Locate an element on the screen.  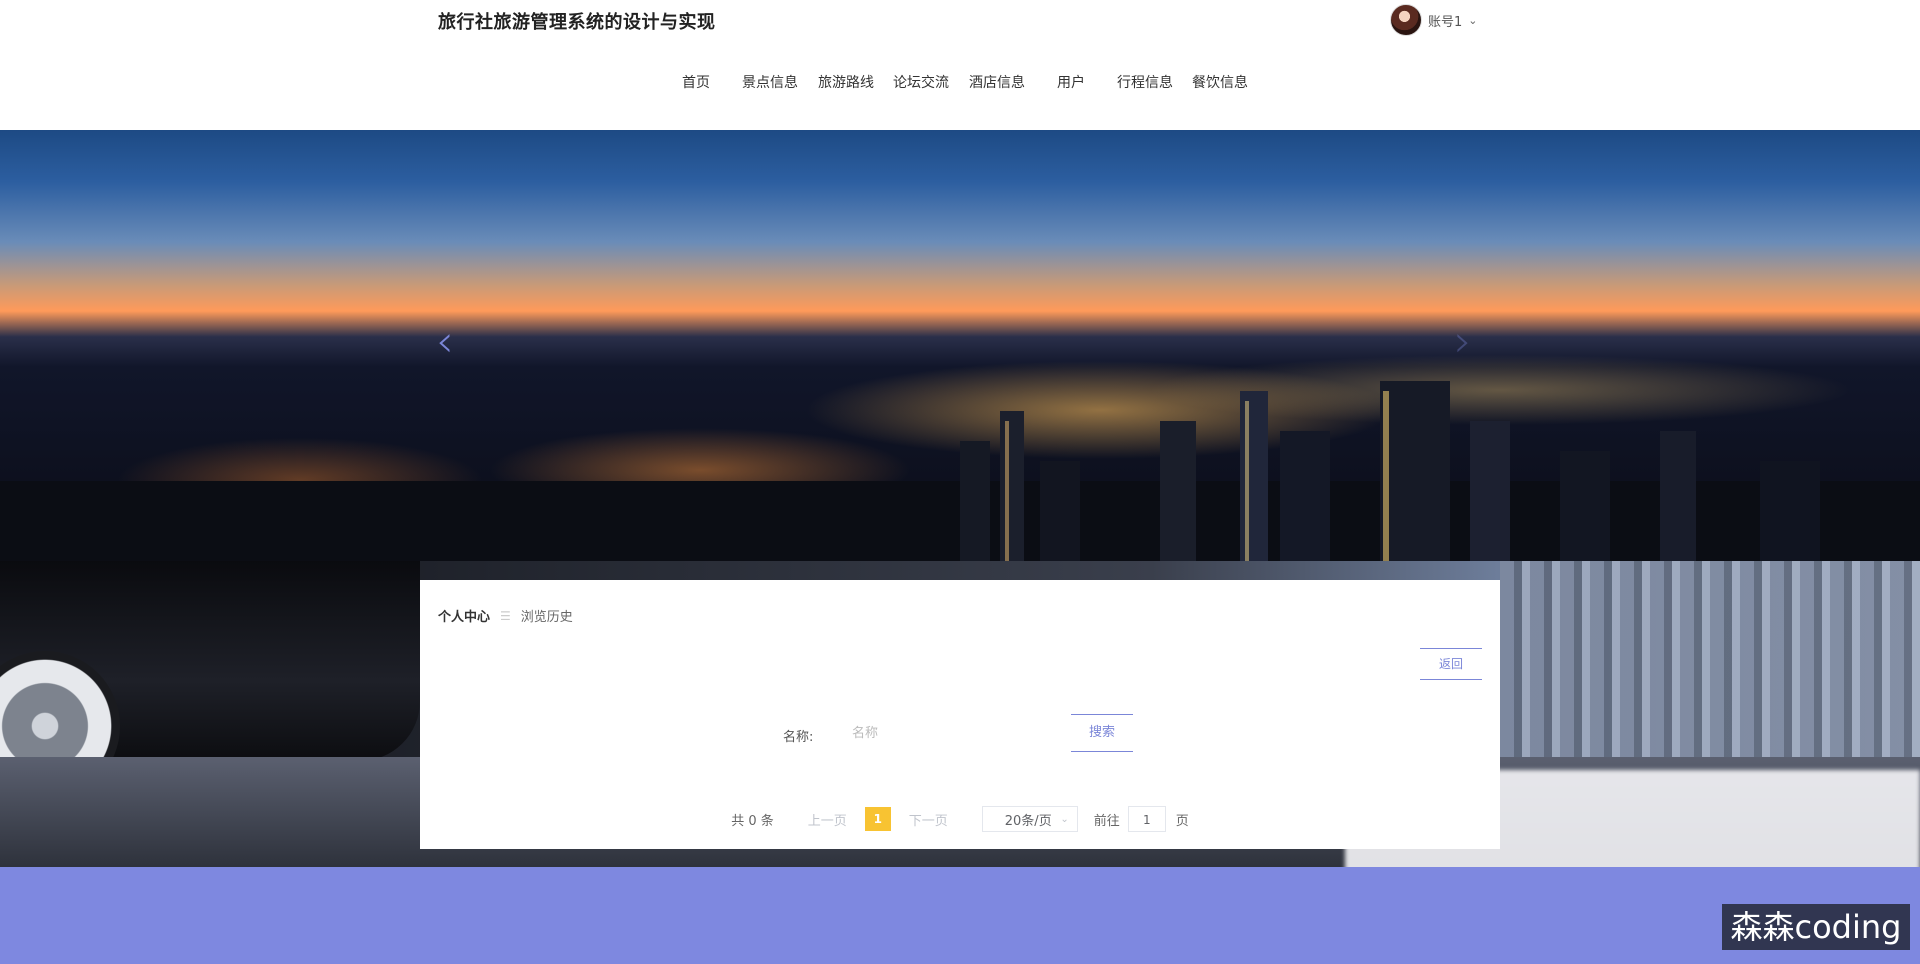
search-button: 搜索 is located at coordinates (1102, 733).